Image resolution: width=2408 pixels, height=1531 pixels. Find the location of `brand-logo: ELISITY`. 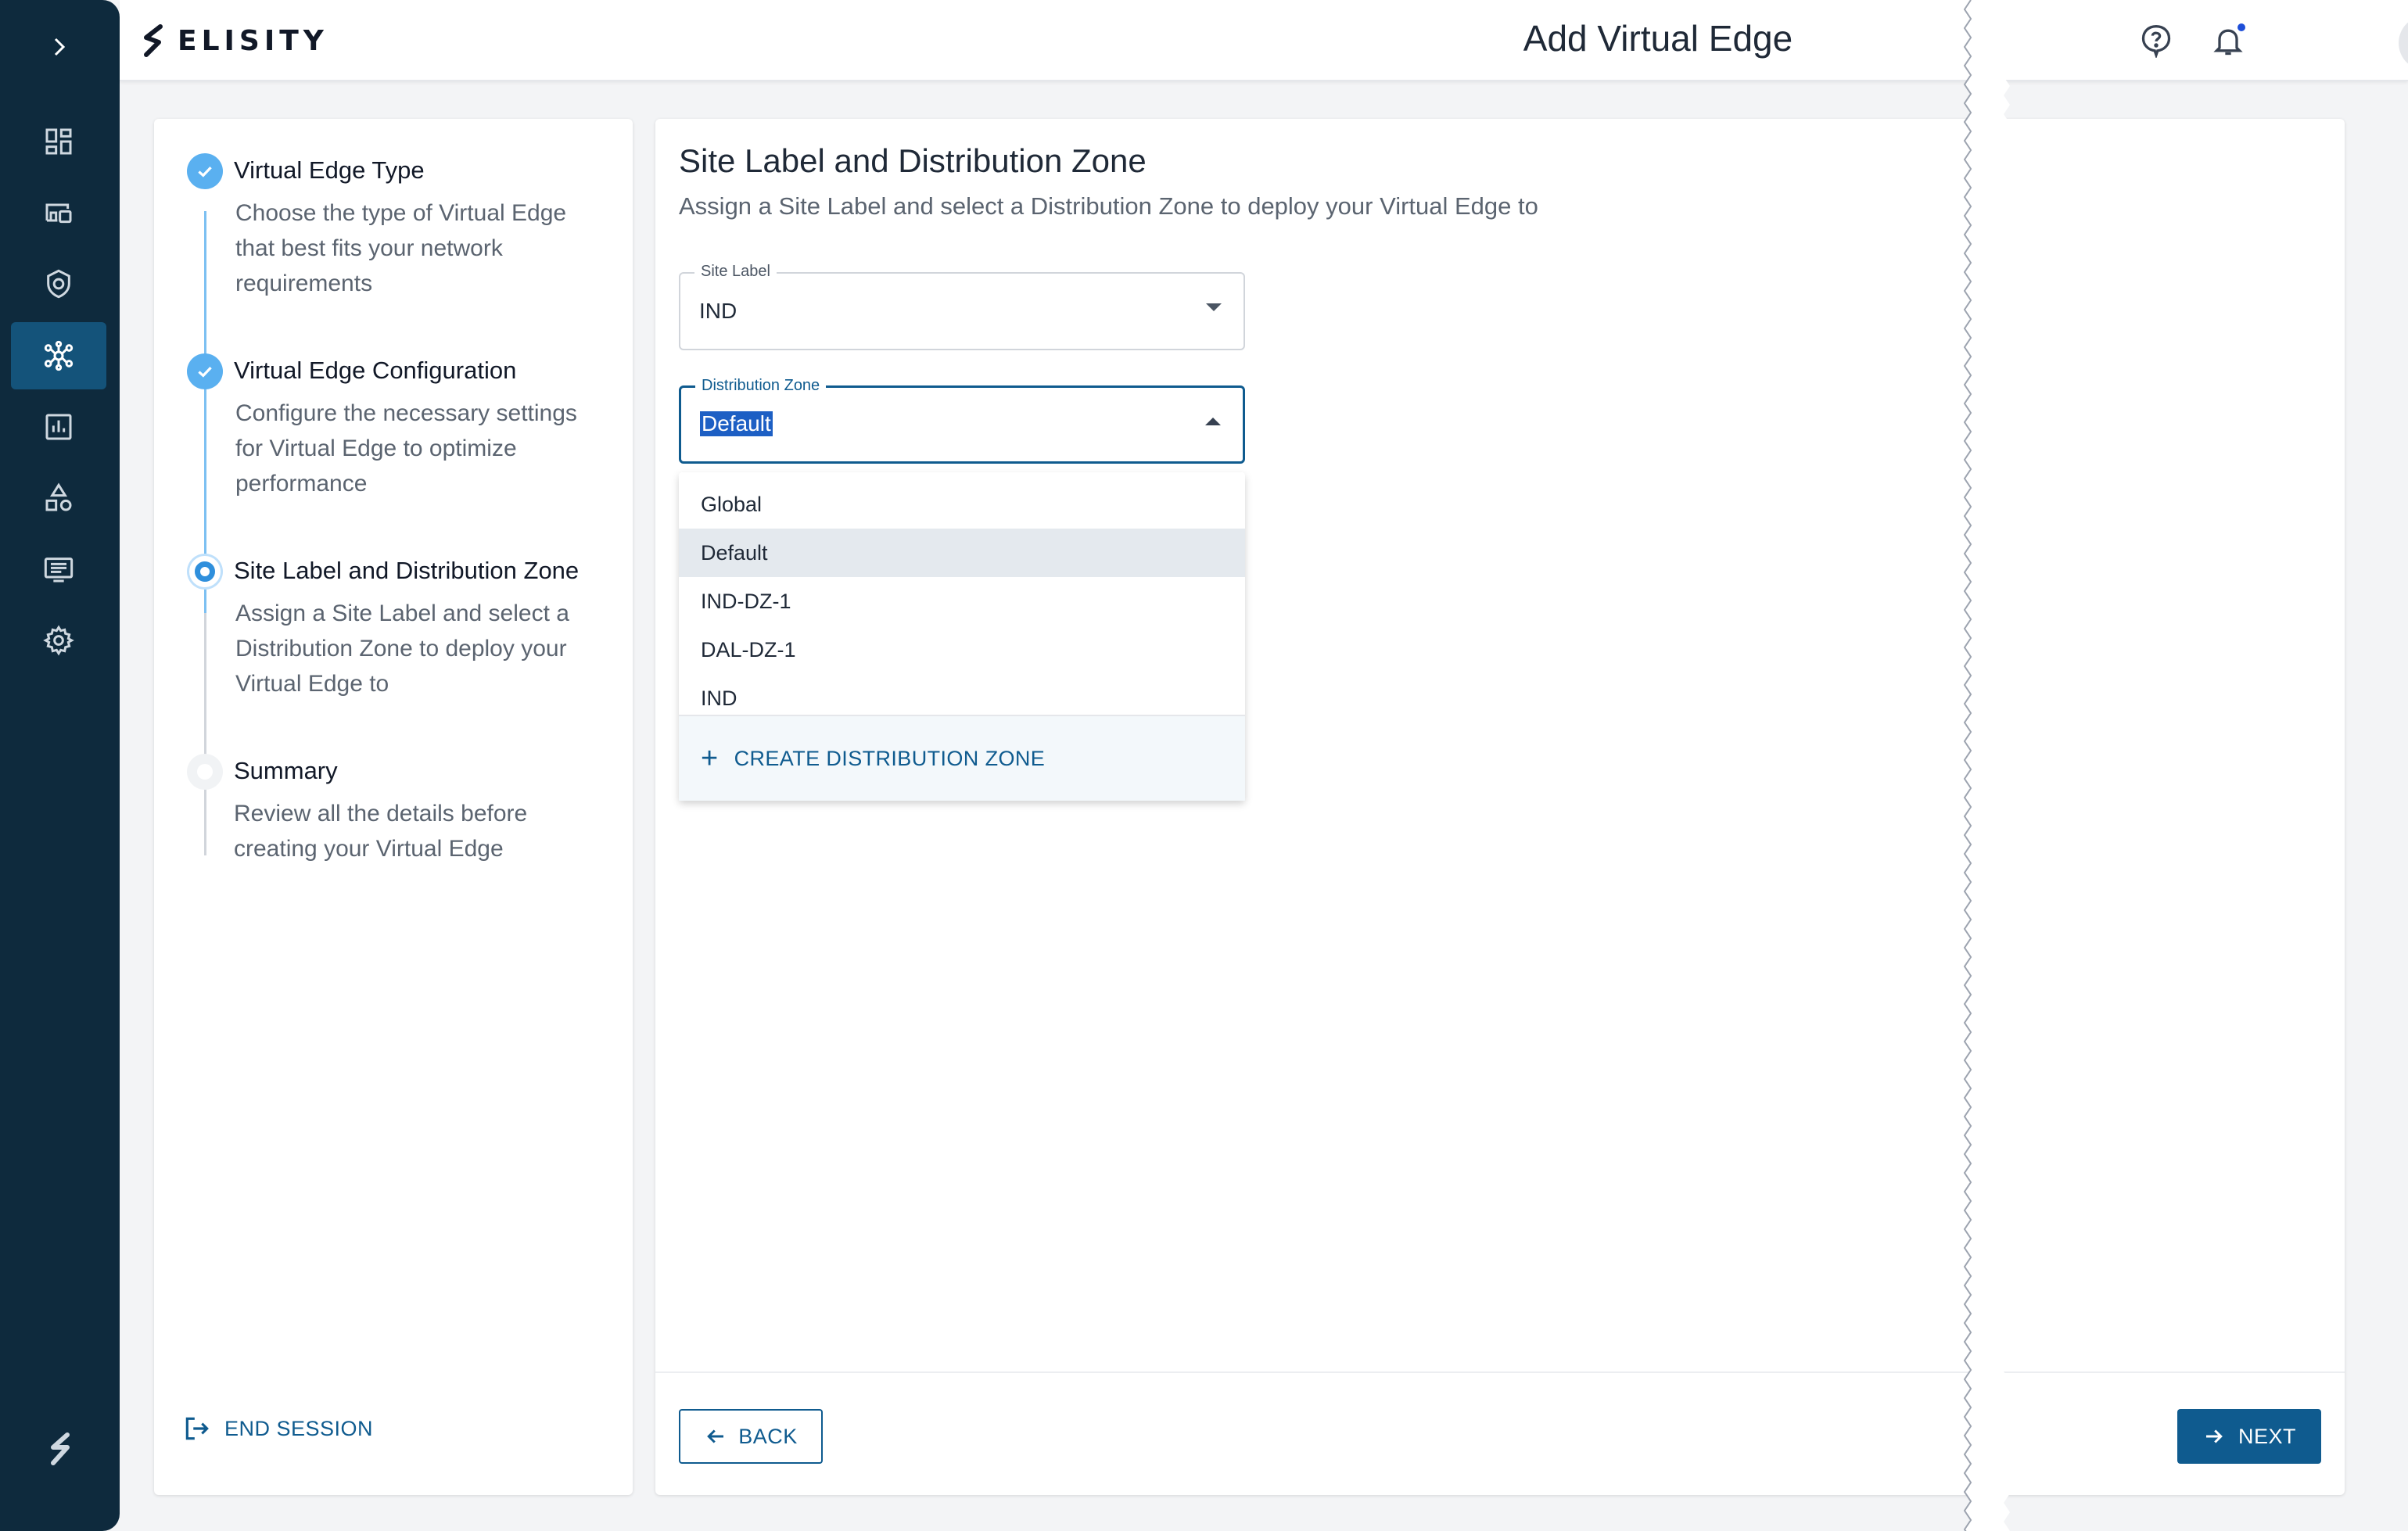

brand-logo: ELISITY is located at coordinates (233, 41).